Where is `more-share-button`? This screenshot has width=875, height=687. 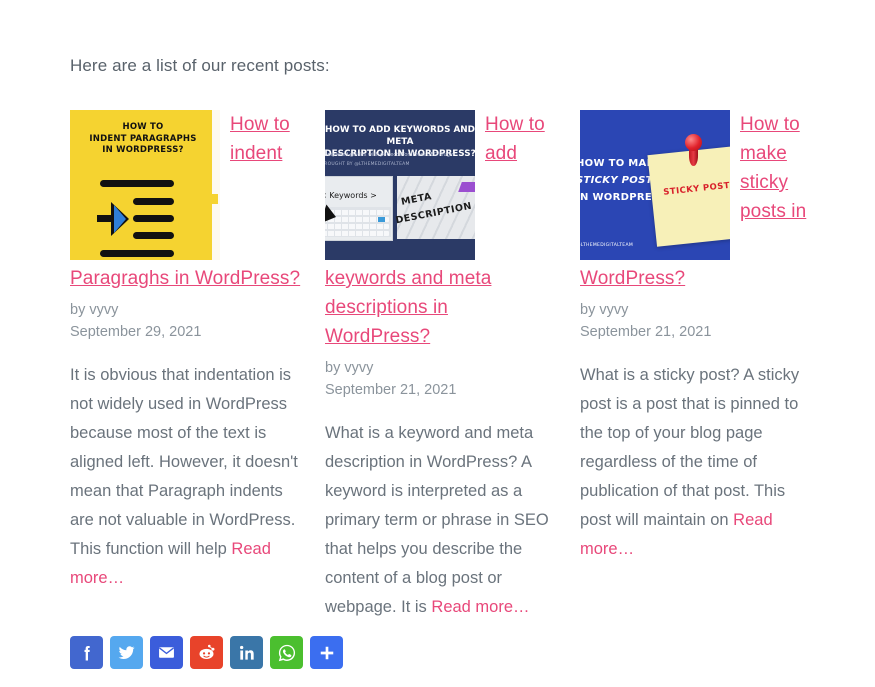 more-share-button is located at coordinates (326, 652).